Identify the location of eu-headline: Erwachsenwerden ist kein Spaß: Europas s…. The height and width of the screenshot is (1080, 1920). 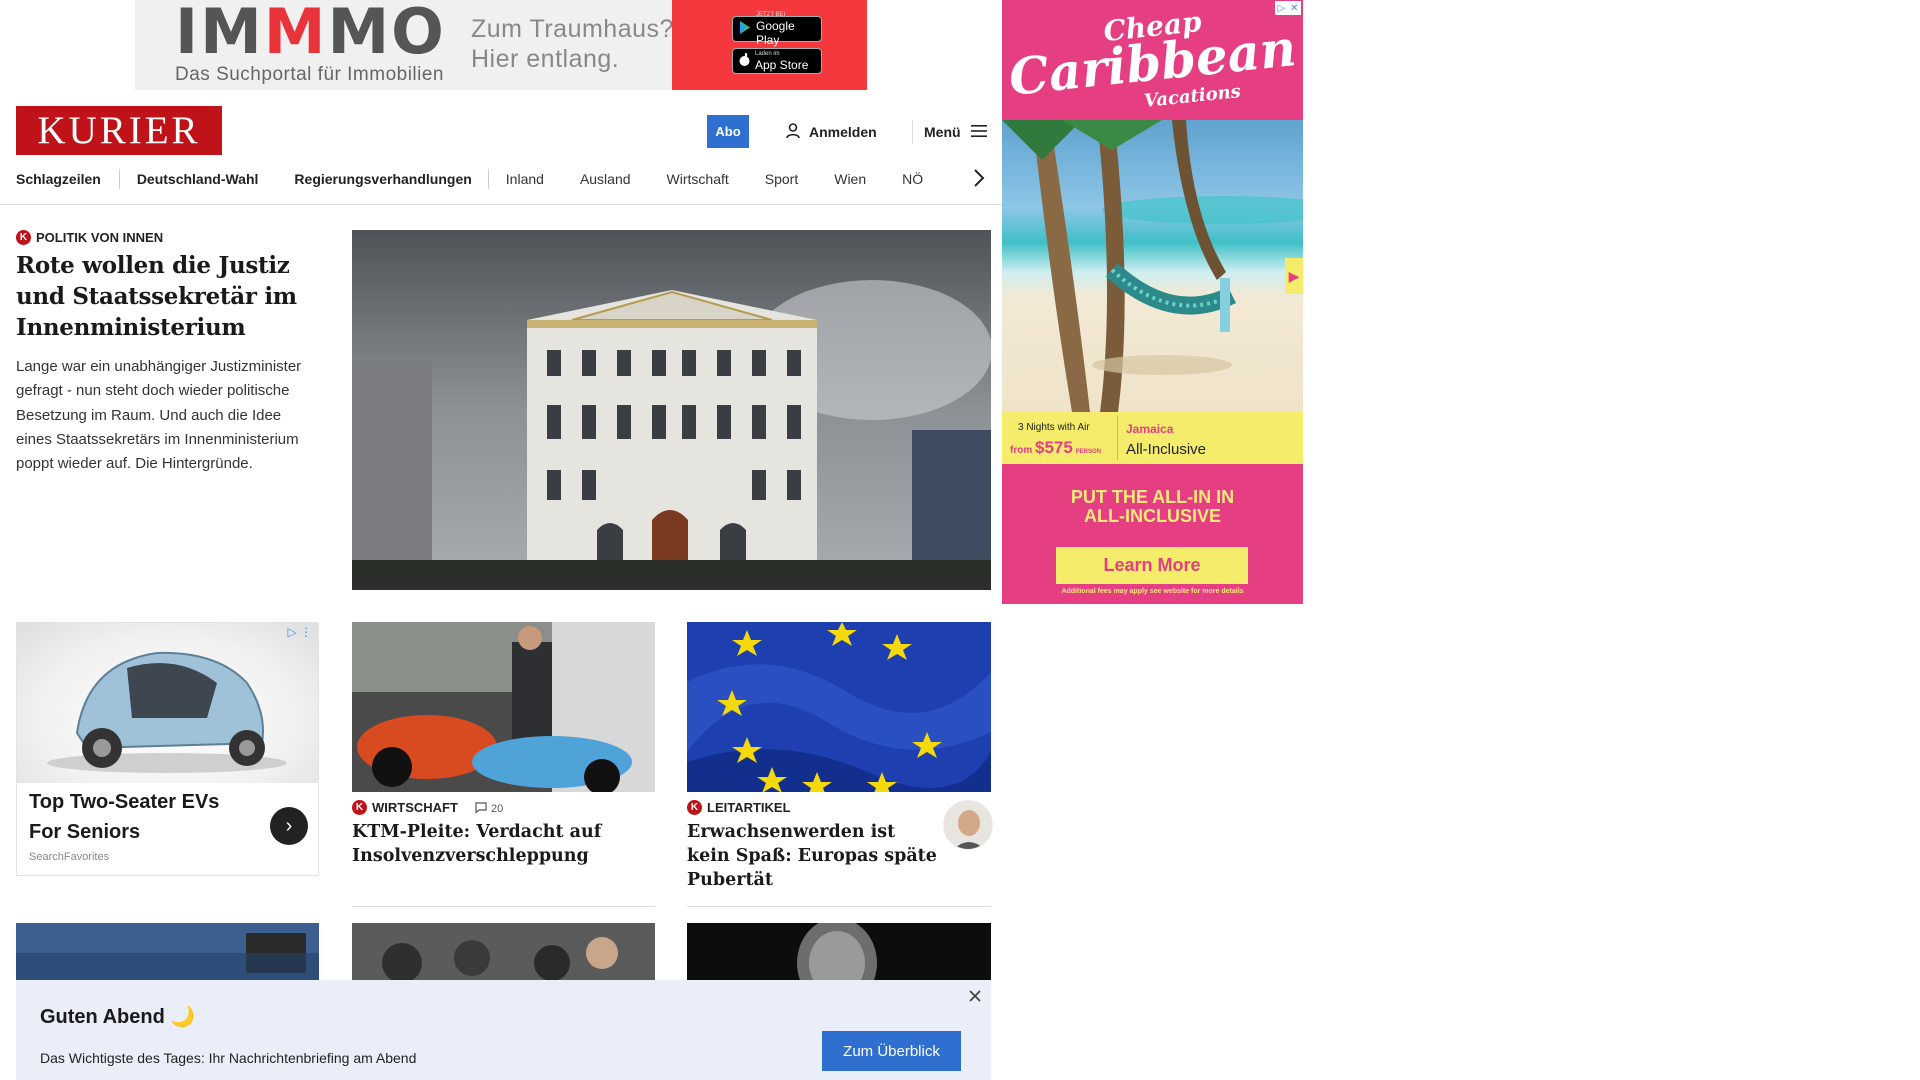
(812, 856).